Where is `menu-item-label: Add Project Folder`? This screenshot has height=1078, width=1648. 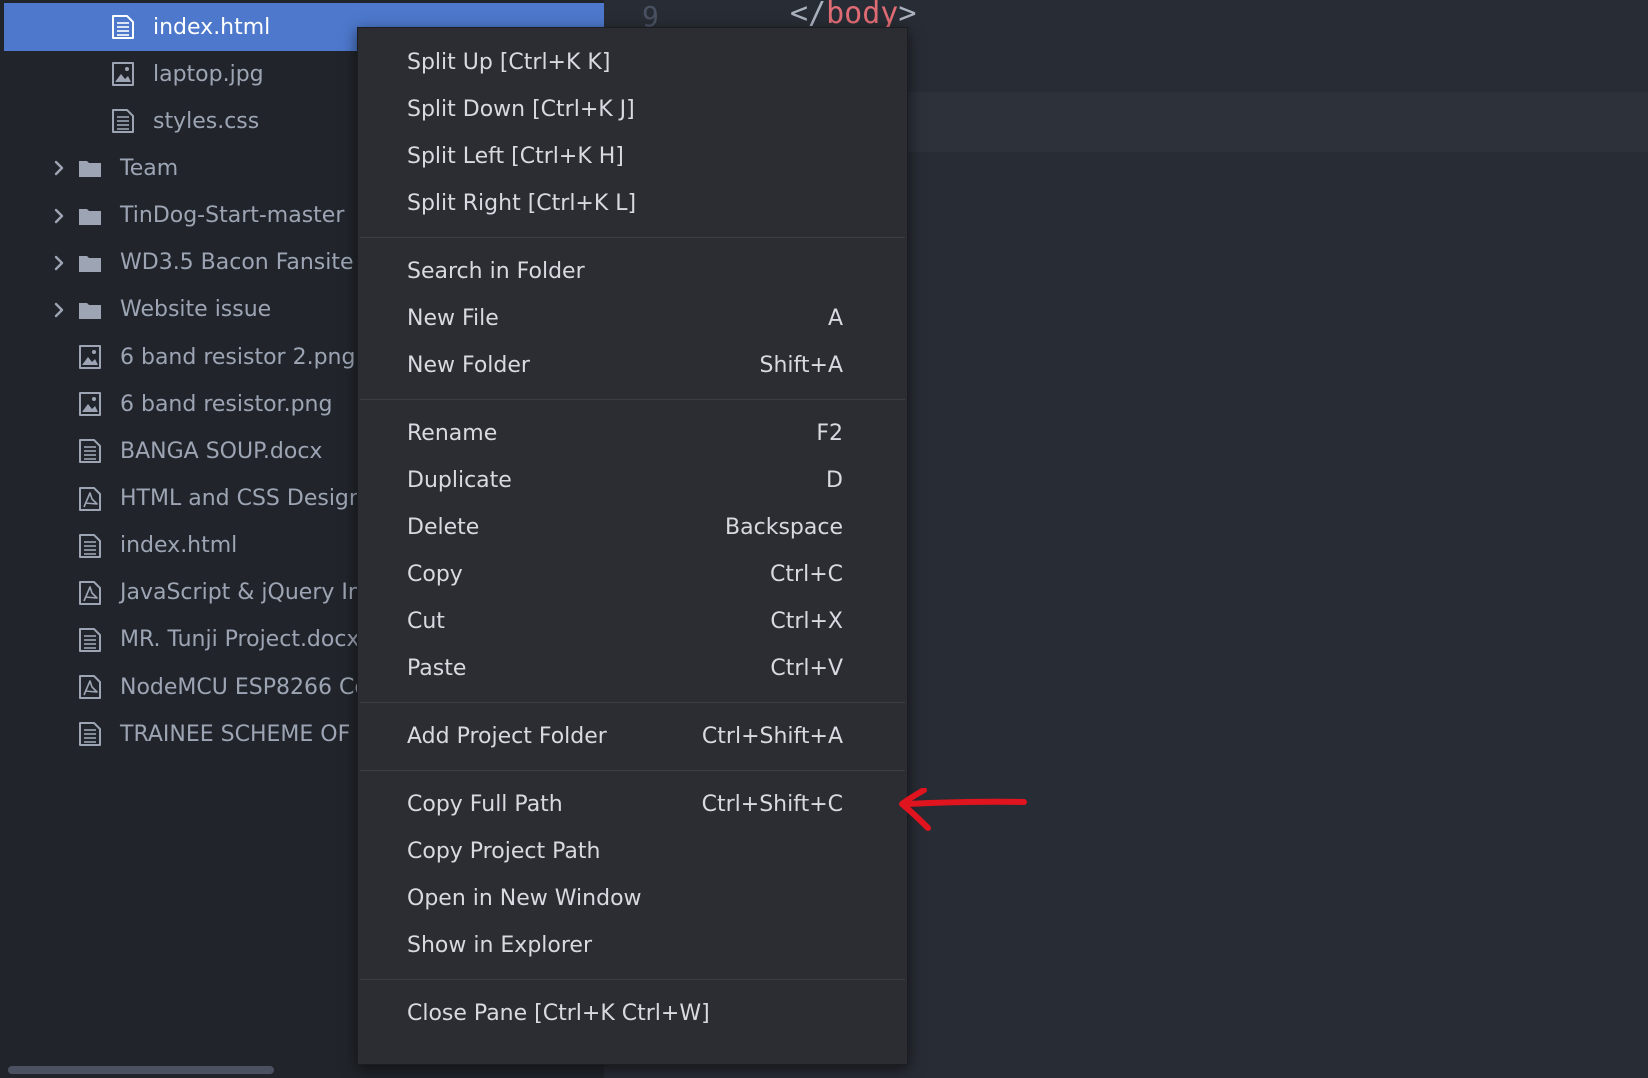 menu-item-label: Add Project Folder is located at coordinates (507, 736).